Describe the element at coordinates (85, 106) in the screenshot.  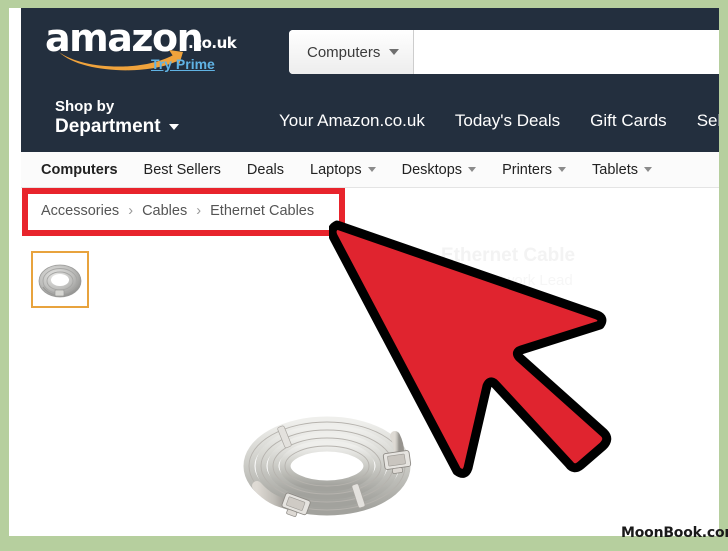
I see `shop-by-line1: Shop by` at that location.